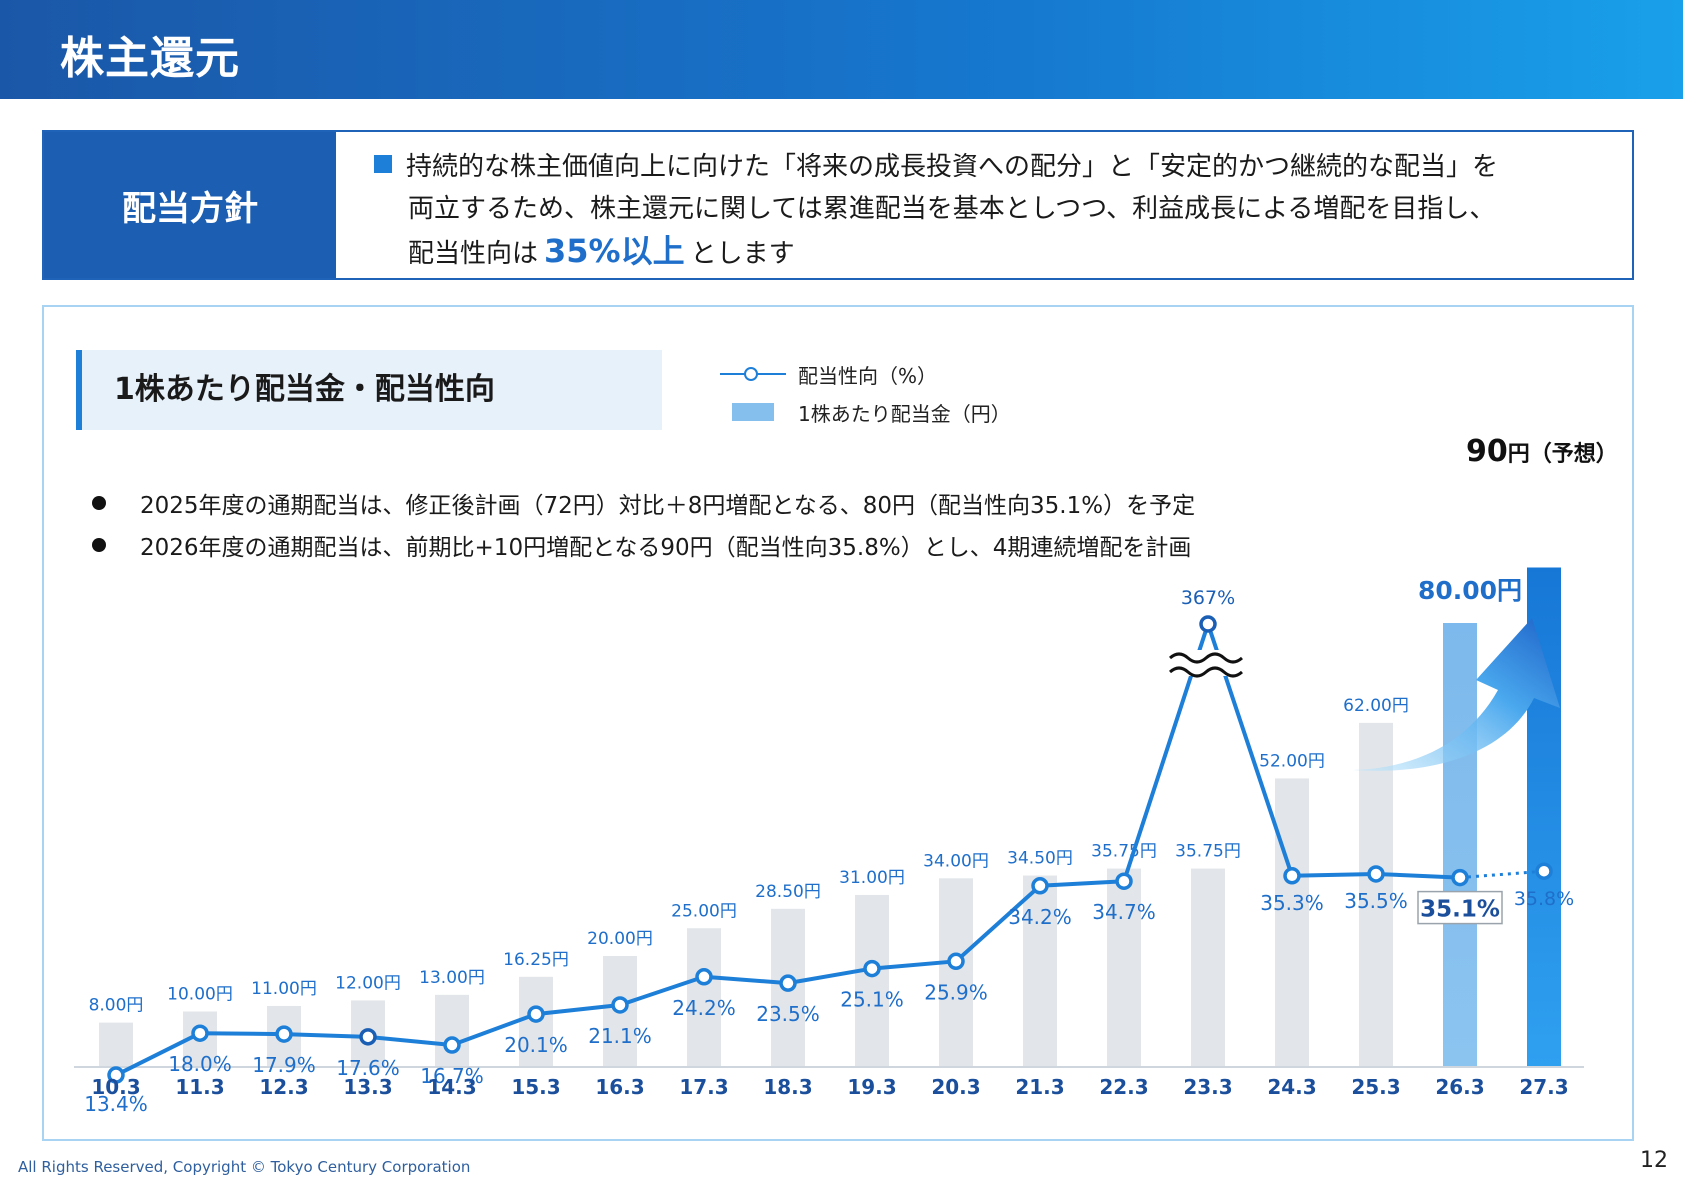 Image resolution: width=1683 pixels, height=1190 pixels. Describe the element at coordinates (619, 1087) in the screenshot. I see `x-tick-label: 16.3` at that location.